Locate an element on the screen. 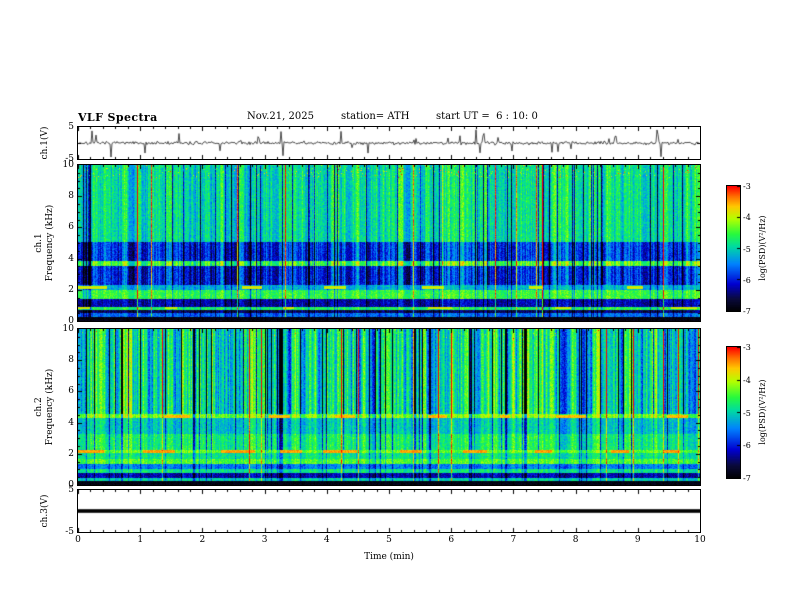 The height and width of the screenshot is (612, 792). colorbar-ch2-canvas is located at coordinates (733, 412).